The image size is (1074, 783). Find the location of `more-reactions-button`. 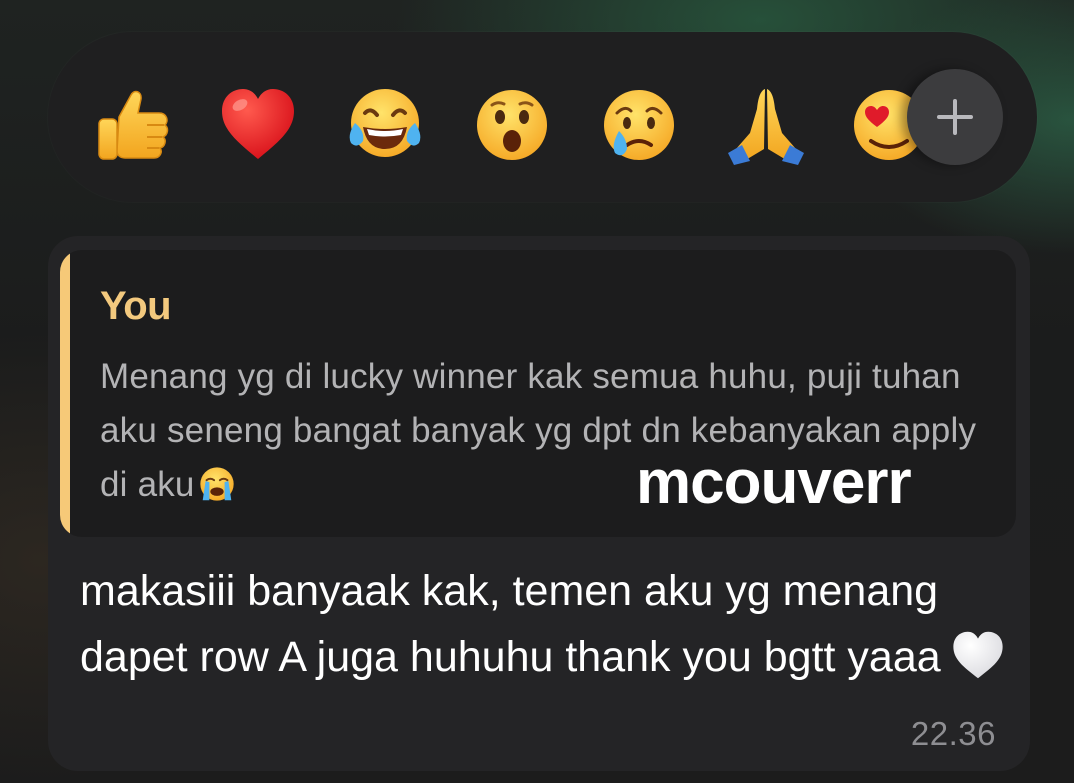

more-reactions-button is located at coordinates (955, 117).